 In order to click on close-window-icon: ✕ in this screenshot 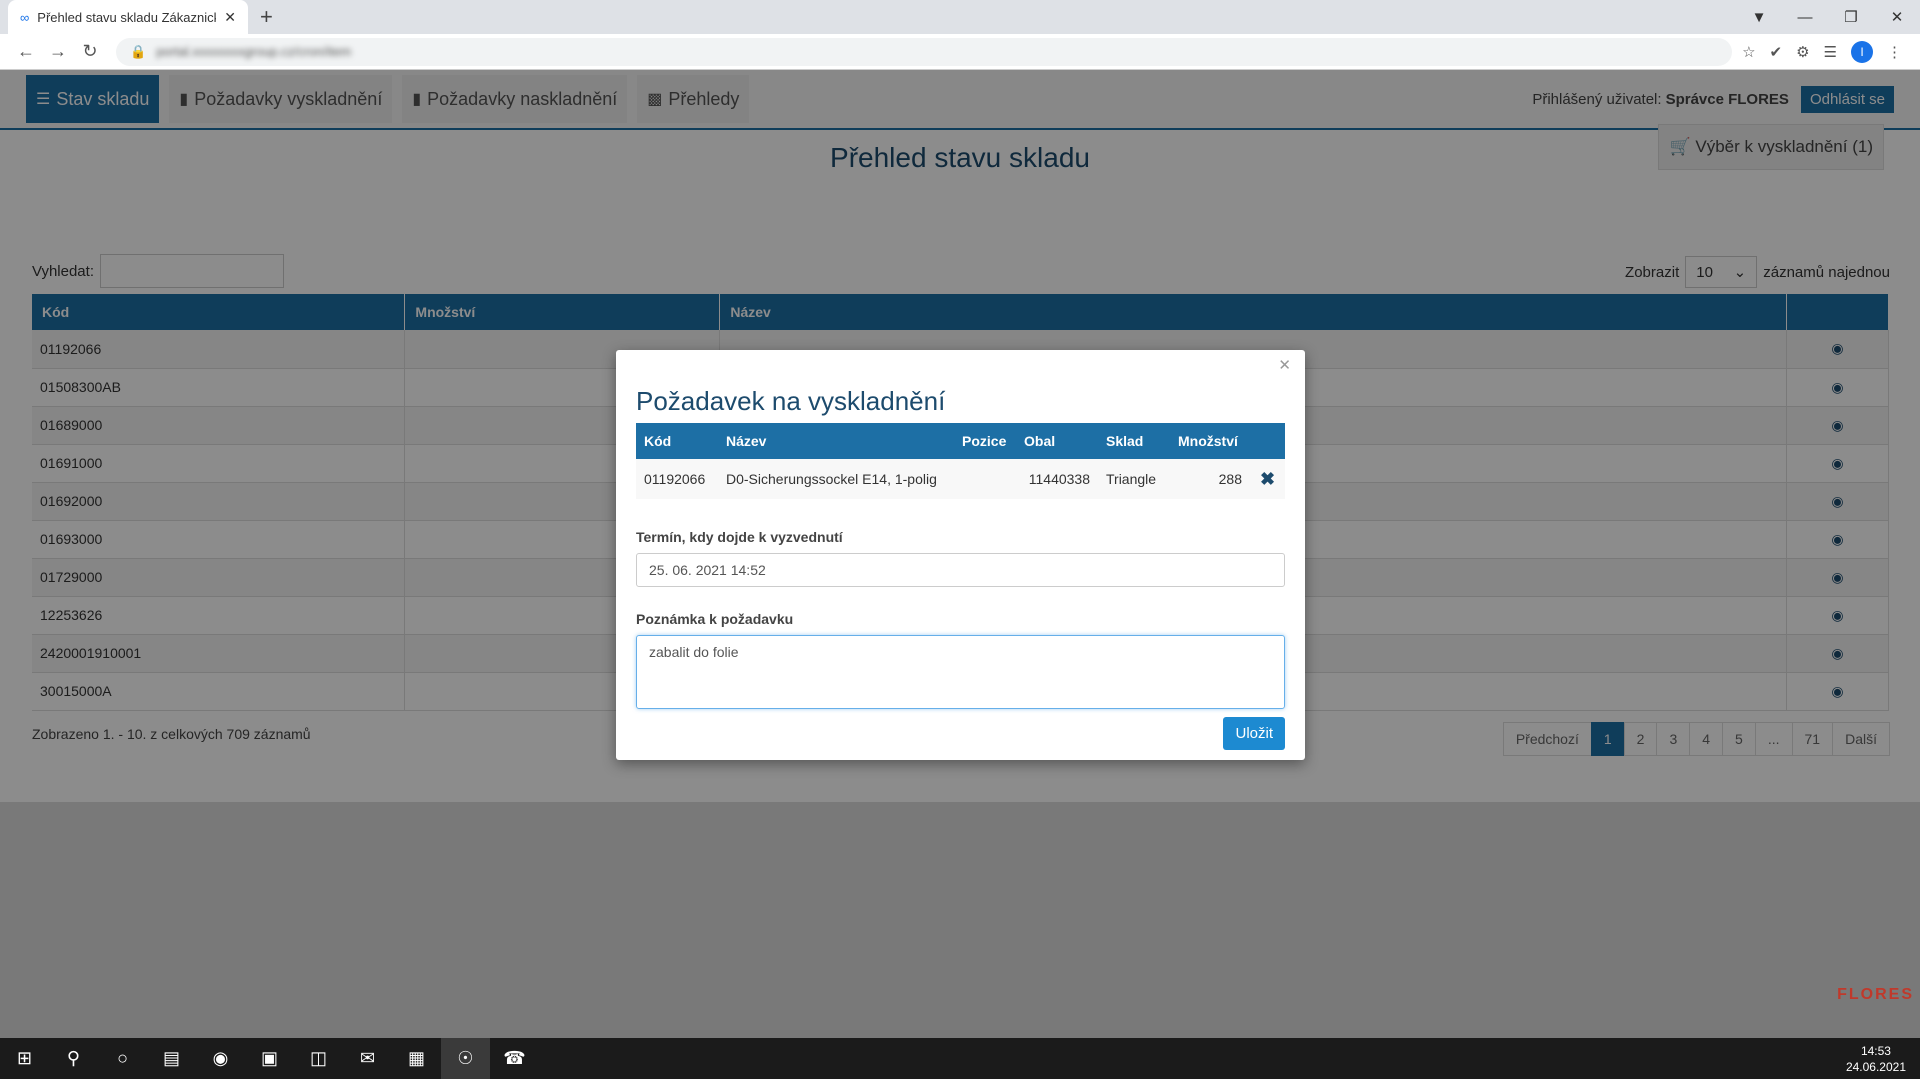, I will do `click(1897, 17)`.